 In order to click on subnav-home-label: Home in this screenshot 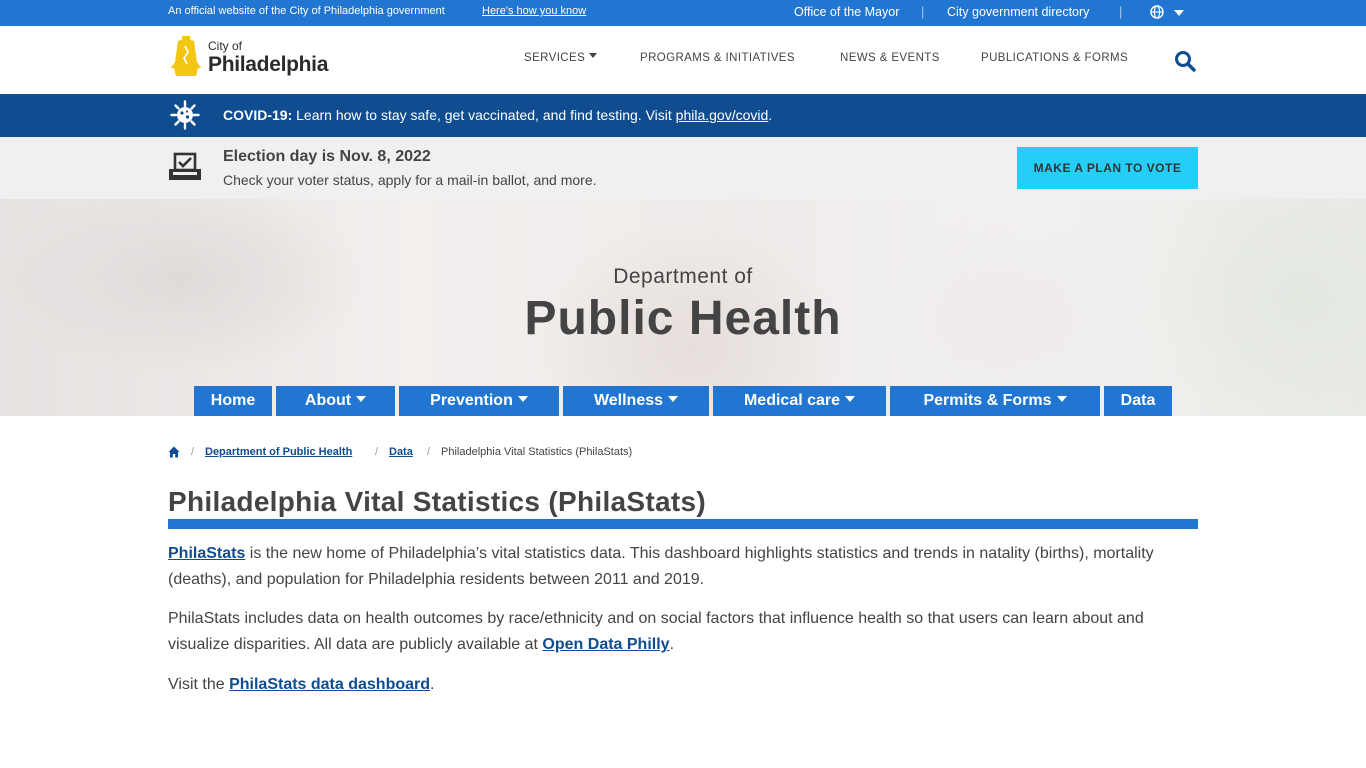, I will do `click(233, 400)`.